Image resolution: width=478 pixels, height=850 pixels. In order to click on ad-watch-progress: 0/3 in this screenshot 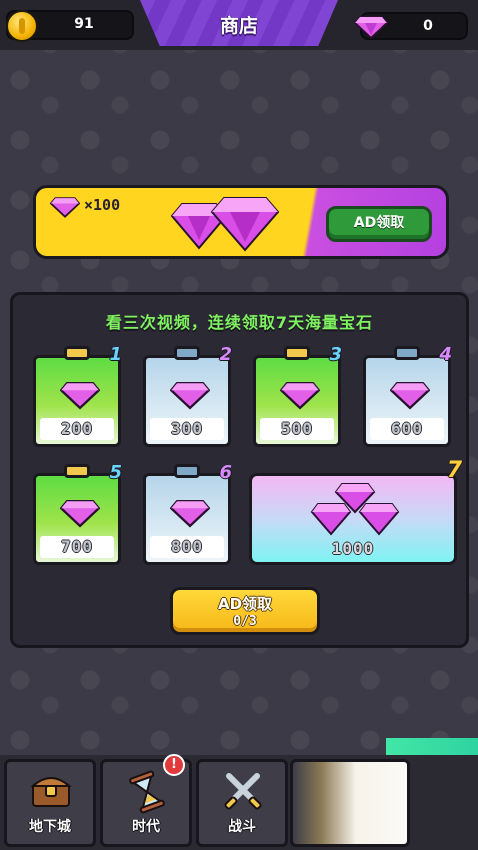, I will do `click(245, 621)`.